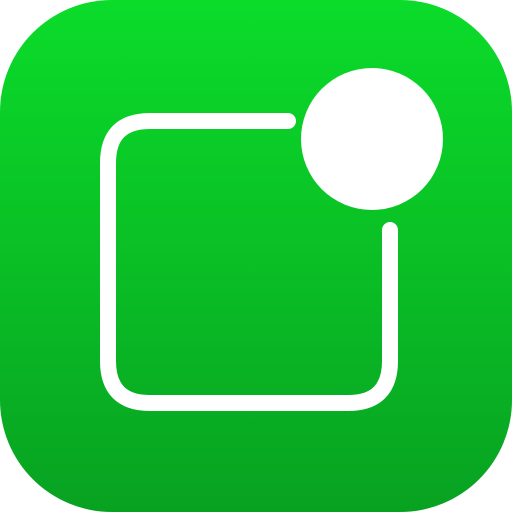 Image resolution: width=512 pixels, height=512 pixels. Describe the element at coordinates (372, 139) in the screenshot. I see `notification-dot` at that location.